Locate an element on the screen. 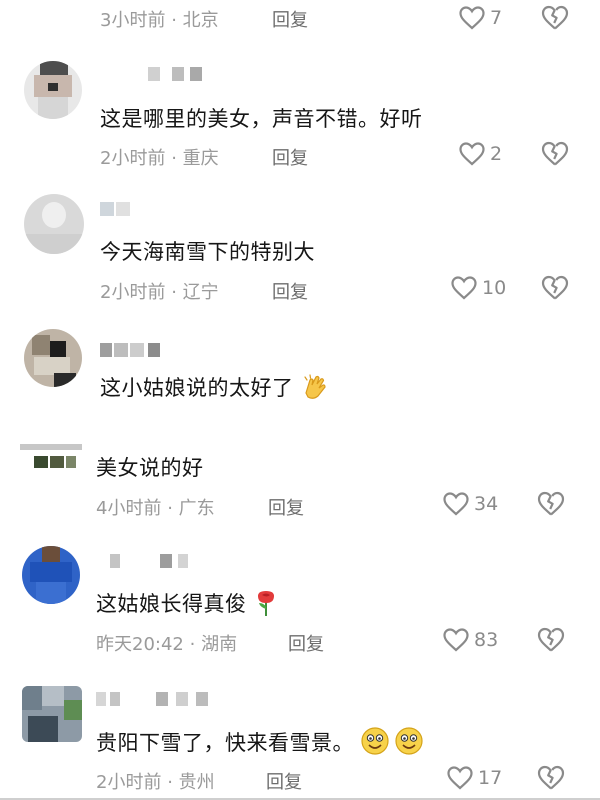 This screenshot has height=800, width=600. like-button: 17 is located at coordinates (474, 778).